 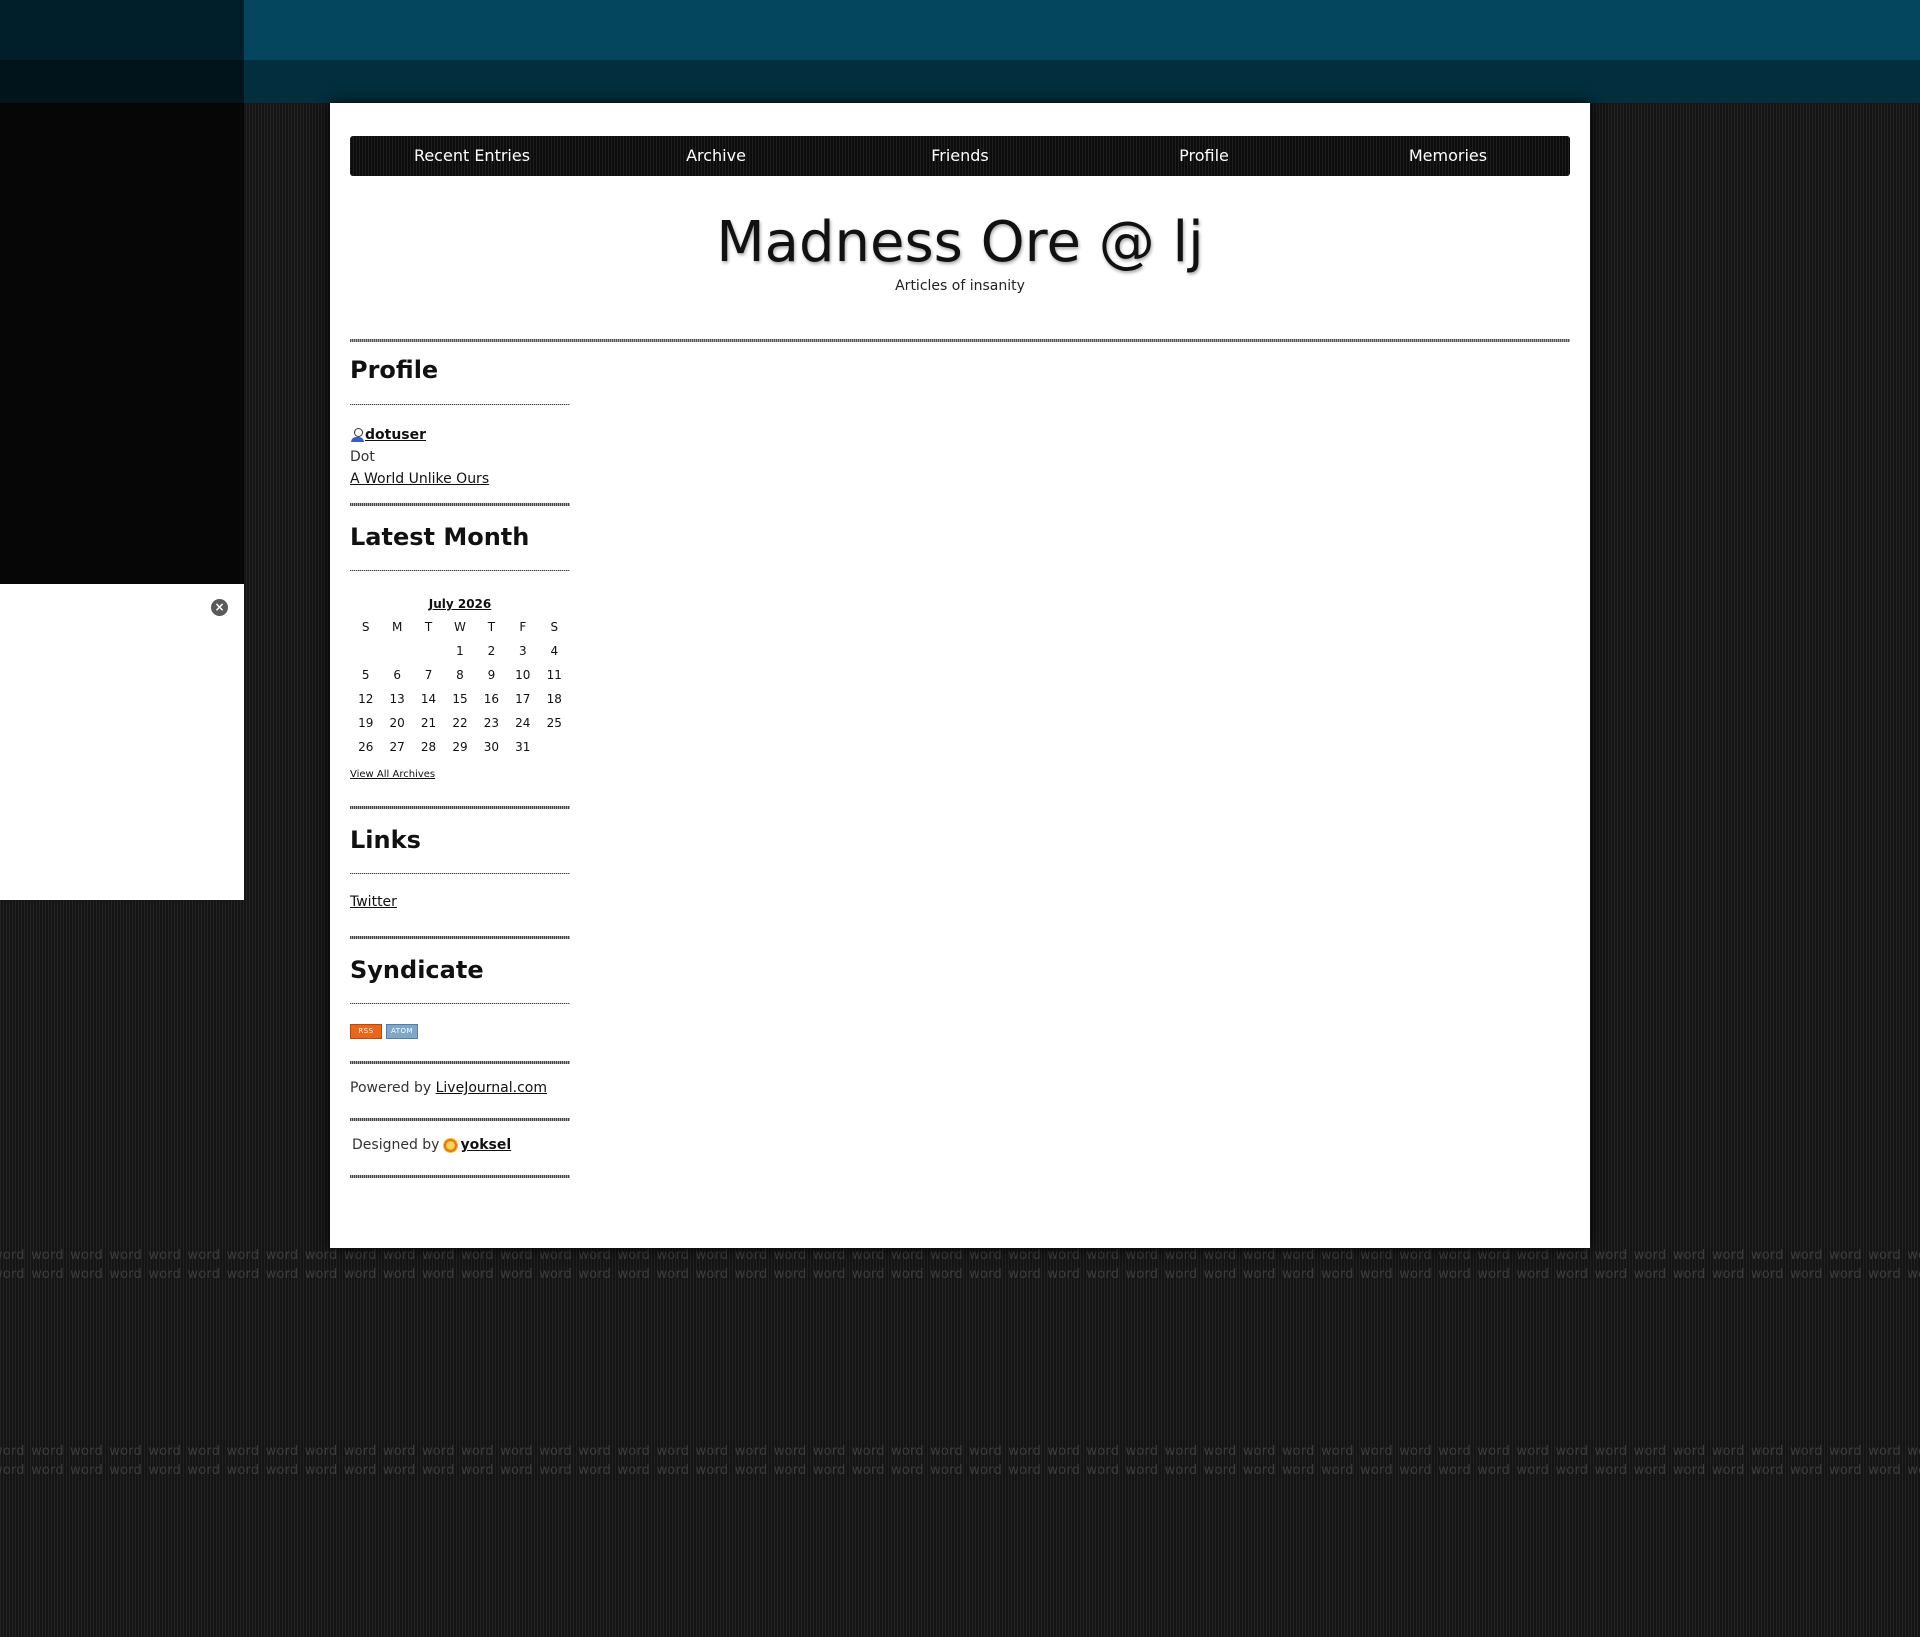 What do you see at coordinates (554, 675) in the screenshot?
I see `calendar-day: 11` at bounding box center [554, 675].